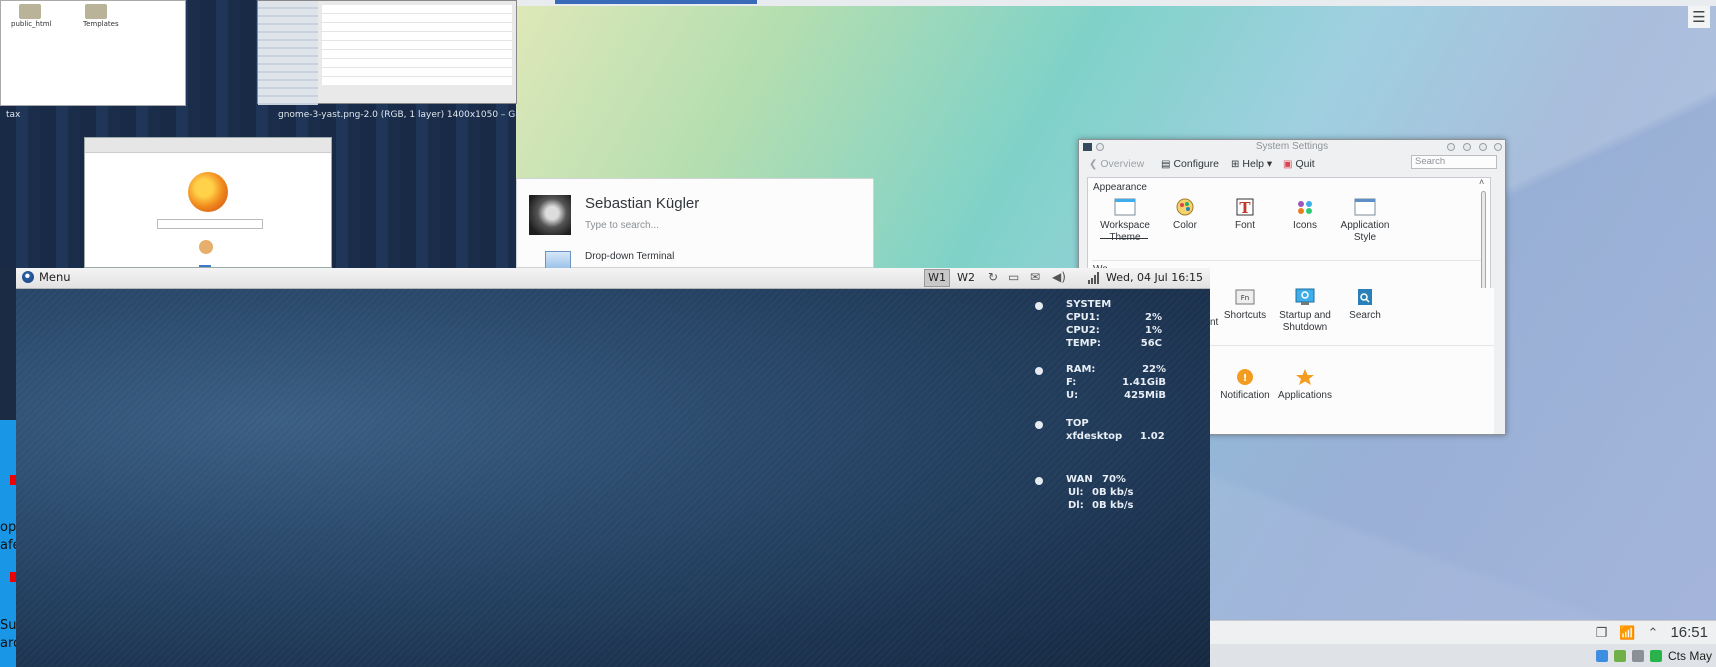 The image size is (1716, 667). What do you see at coordinates (558, 260) in the screenshot?
I see `terminal-icon` at bounding box center [558, 260].